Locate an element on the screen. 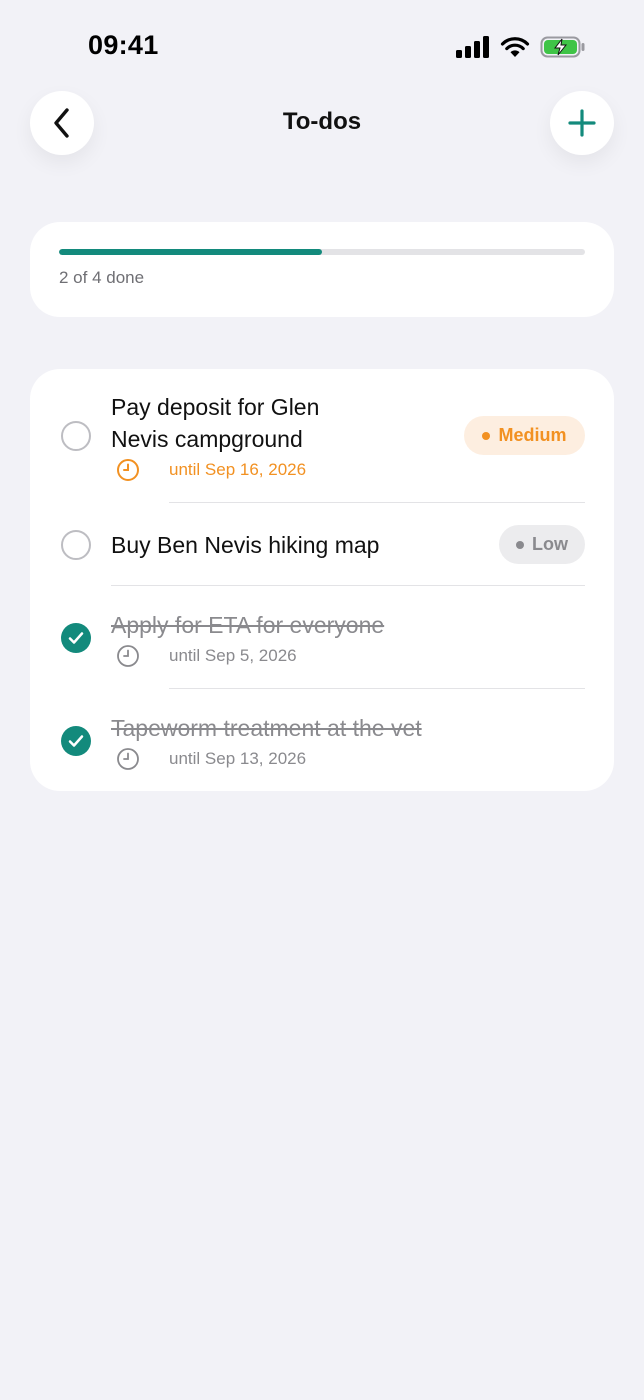 This screenshot has width=644, height=1400. plus-icon is located at coordinates (582, 123).